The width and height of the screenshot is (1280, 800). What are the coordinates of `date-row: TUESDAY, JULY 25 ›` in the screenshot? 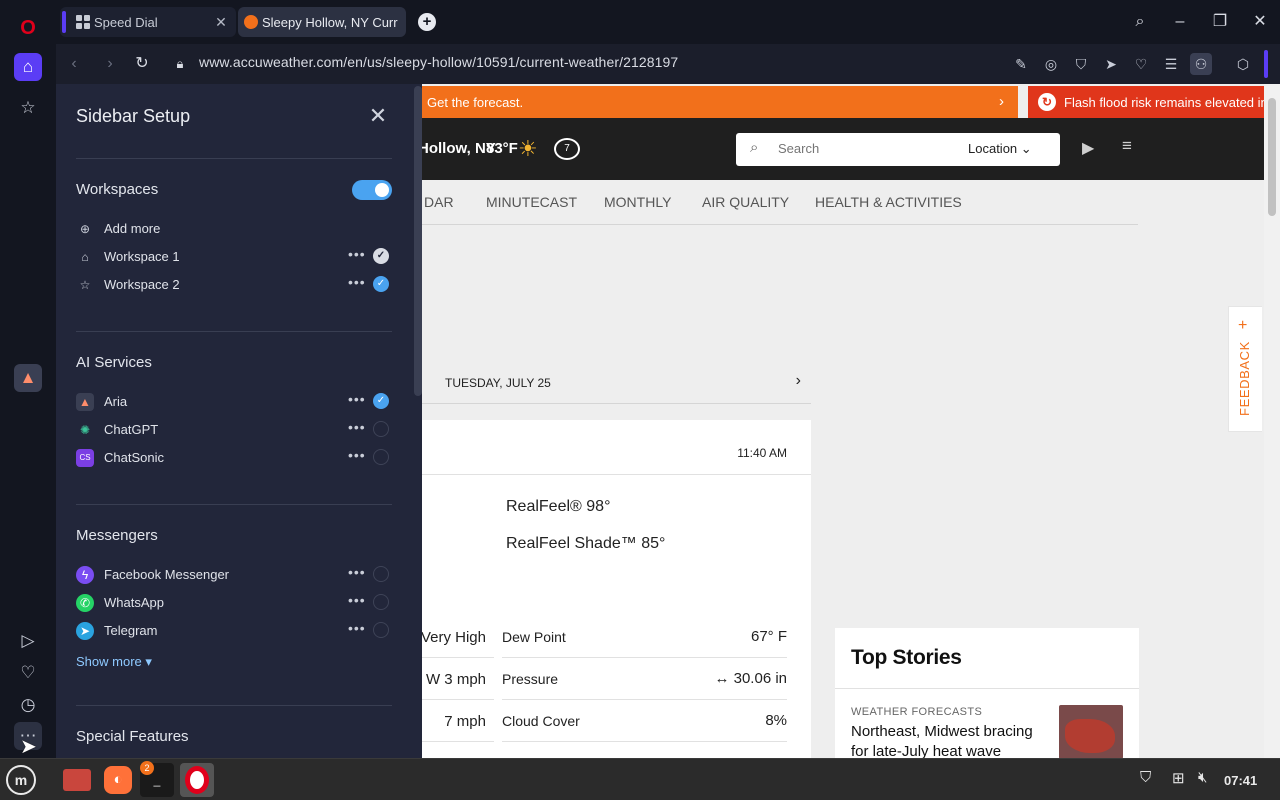 It's located at (616, 383).